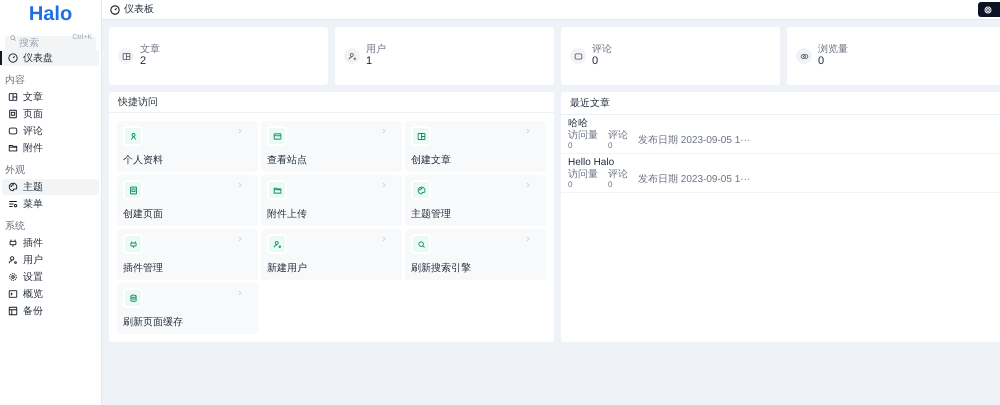 This screenshot has height=405, width=1000. I want to click on nav-item: 附件, so click(50, 148).